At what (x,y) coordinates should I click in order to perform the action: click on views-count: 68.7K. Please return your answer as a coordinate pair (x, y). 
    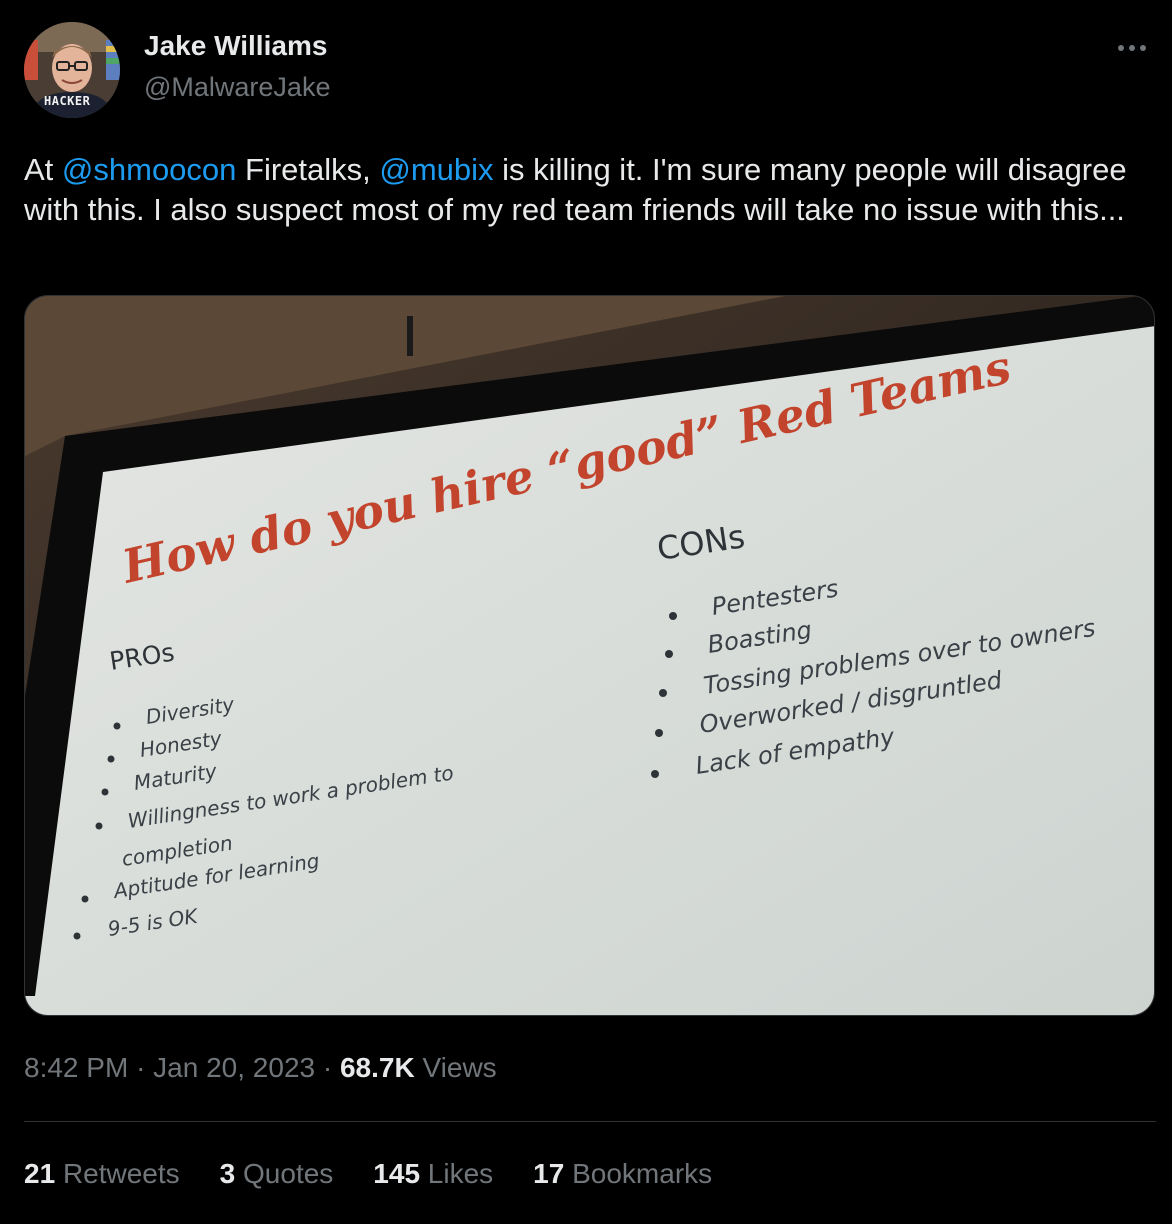
    Looking at the image, I should click on (377, 1067).